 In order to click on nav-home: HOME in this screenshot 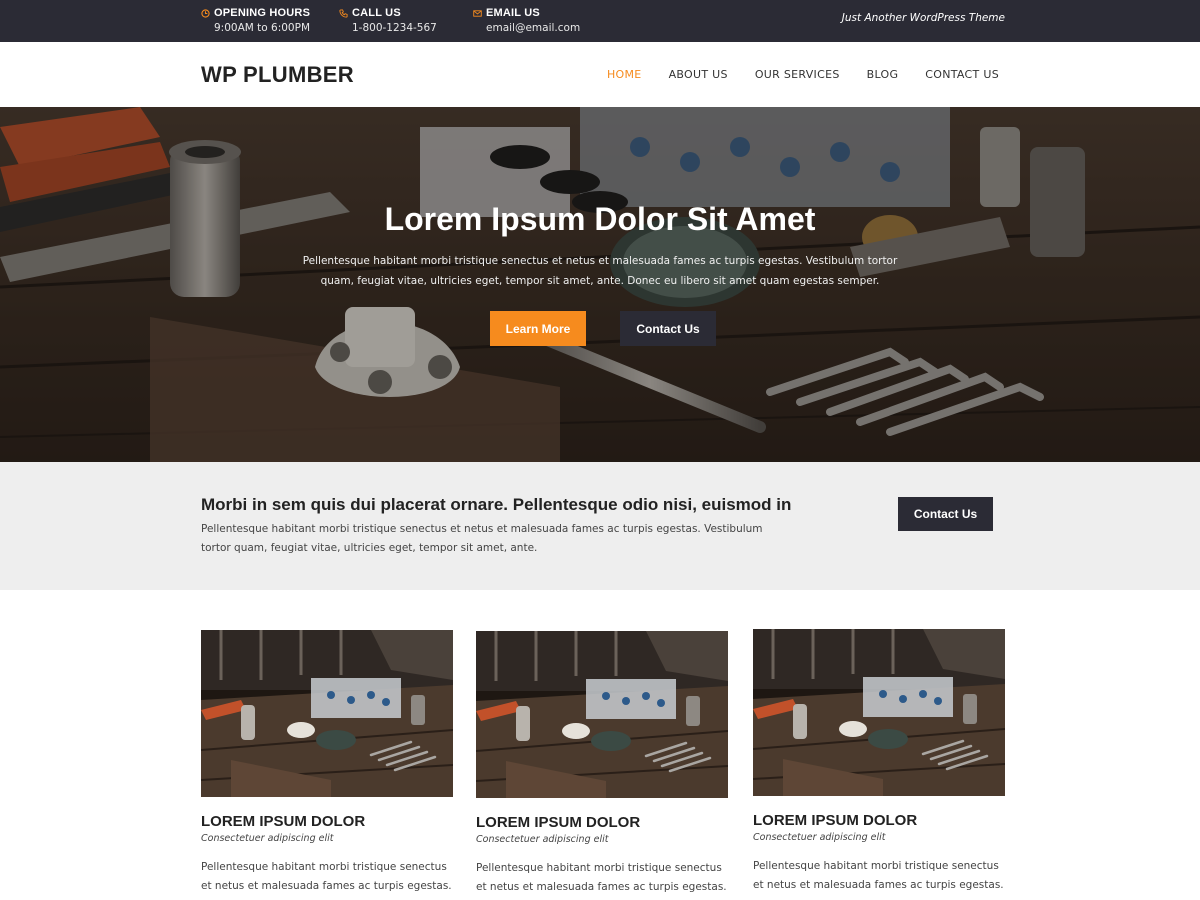, I will do `click(624, 74)`.